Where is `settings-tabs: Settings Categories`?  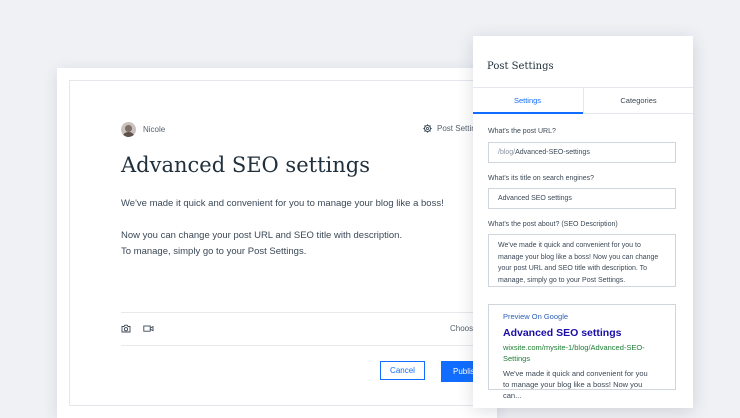 settings-tabs: Settings Categories is located at coordinates (583, 100).